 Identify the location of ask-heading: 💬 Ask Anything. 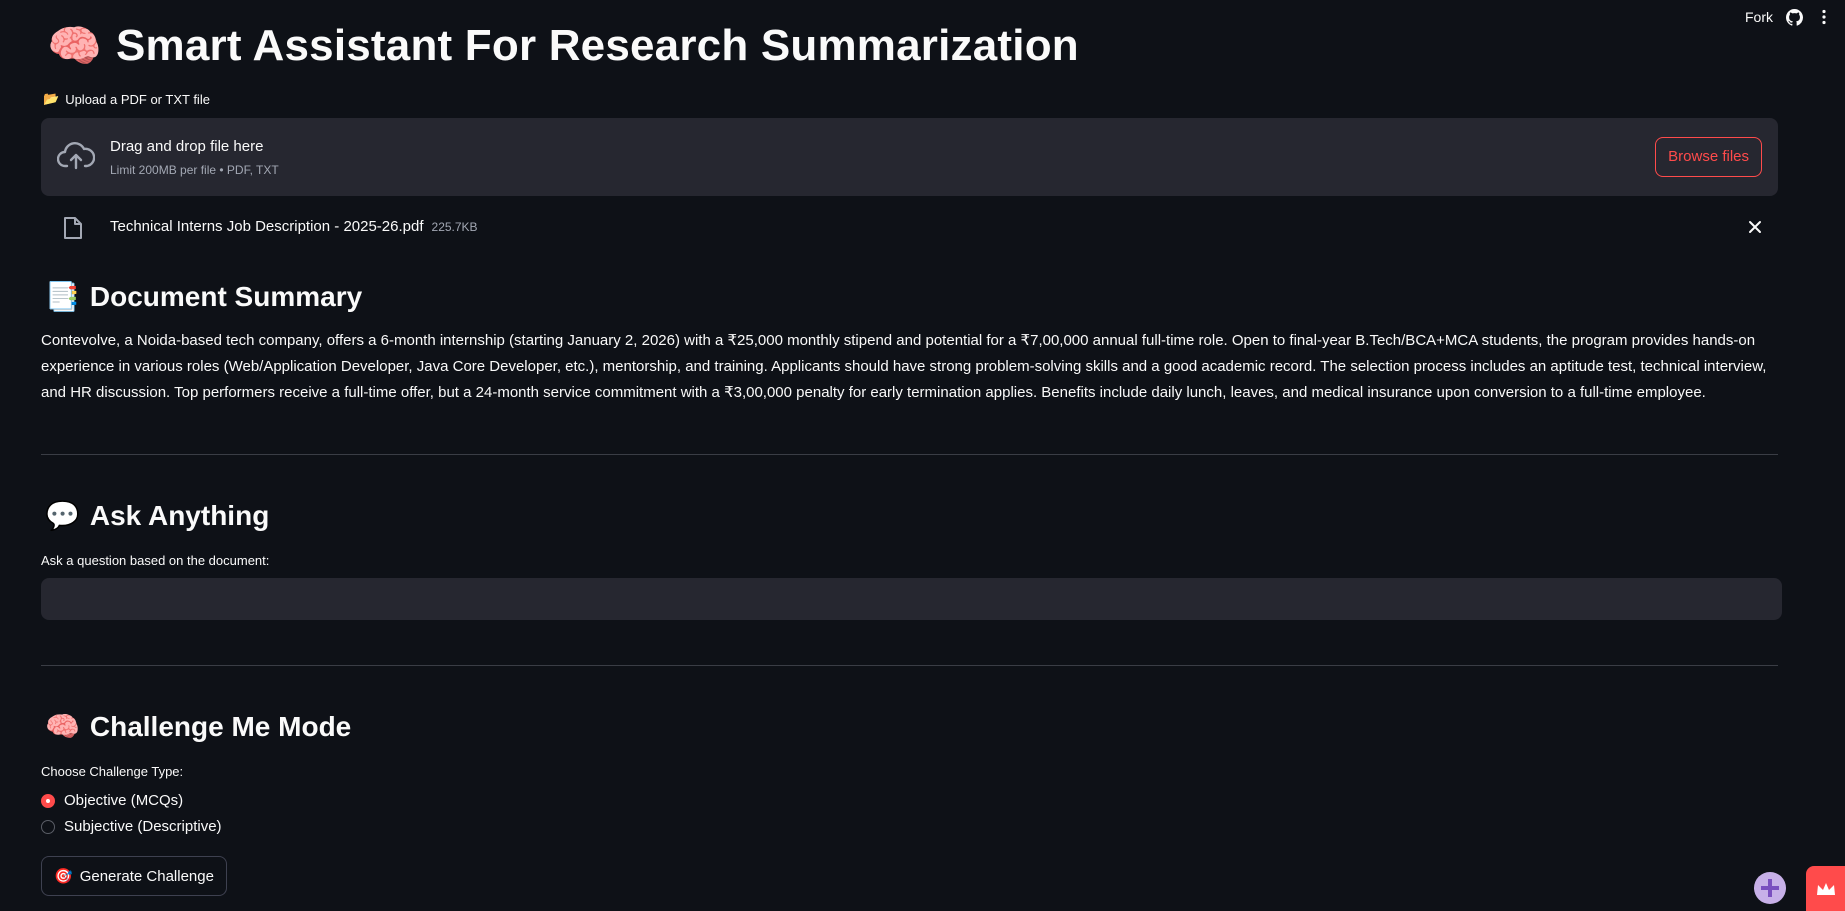
(157, 515).